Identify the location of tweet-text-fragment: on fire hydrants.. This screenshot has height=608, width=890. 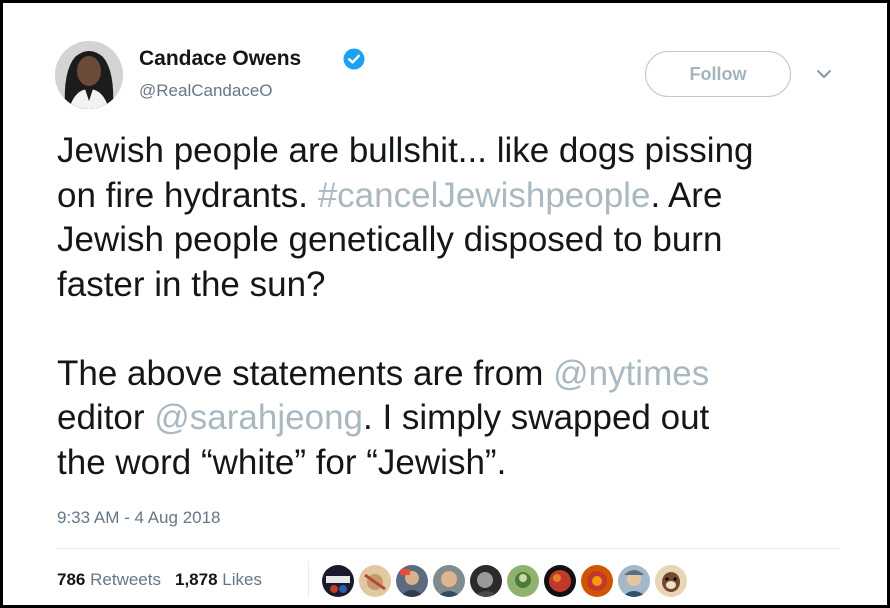
(187, 195).